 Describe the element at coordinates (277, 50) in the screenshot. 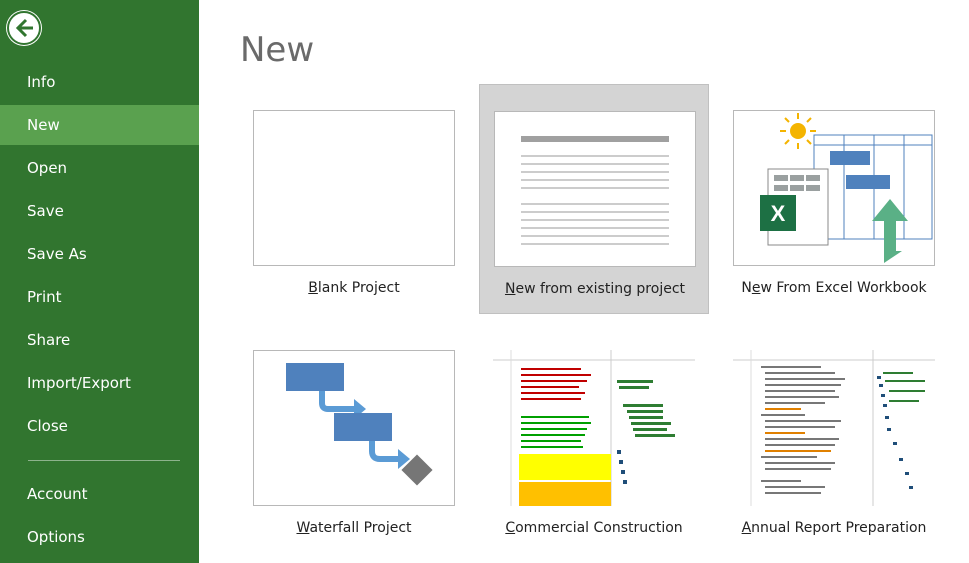

I see `page-title: New` at that location.